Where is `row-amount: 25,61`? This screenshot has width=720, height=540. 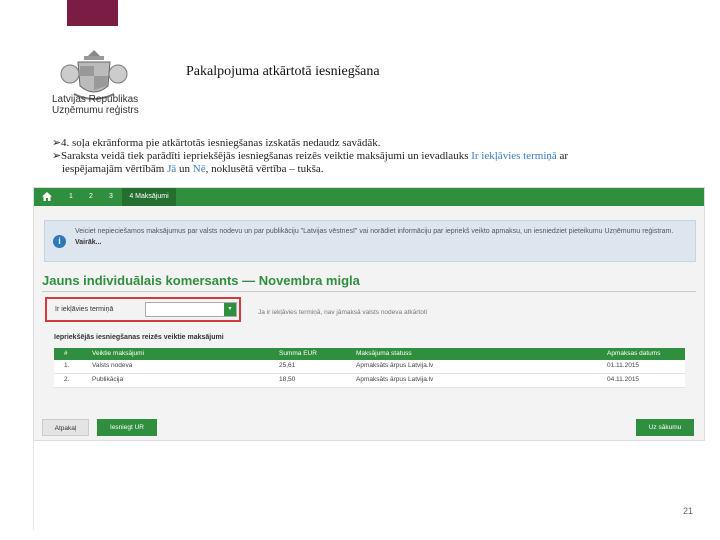 row-amount: 25,61 is located at coordinates (287, 365).